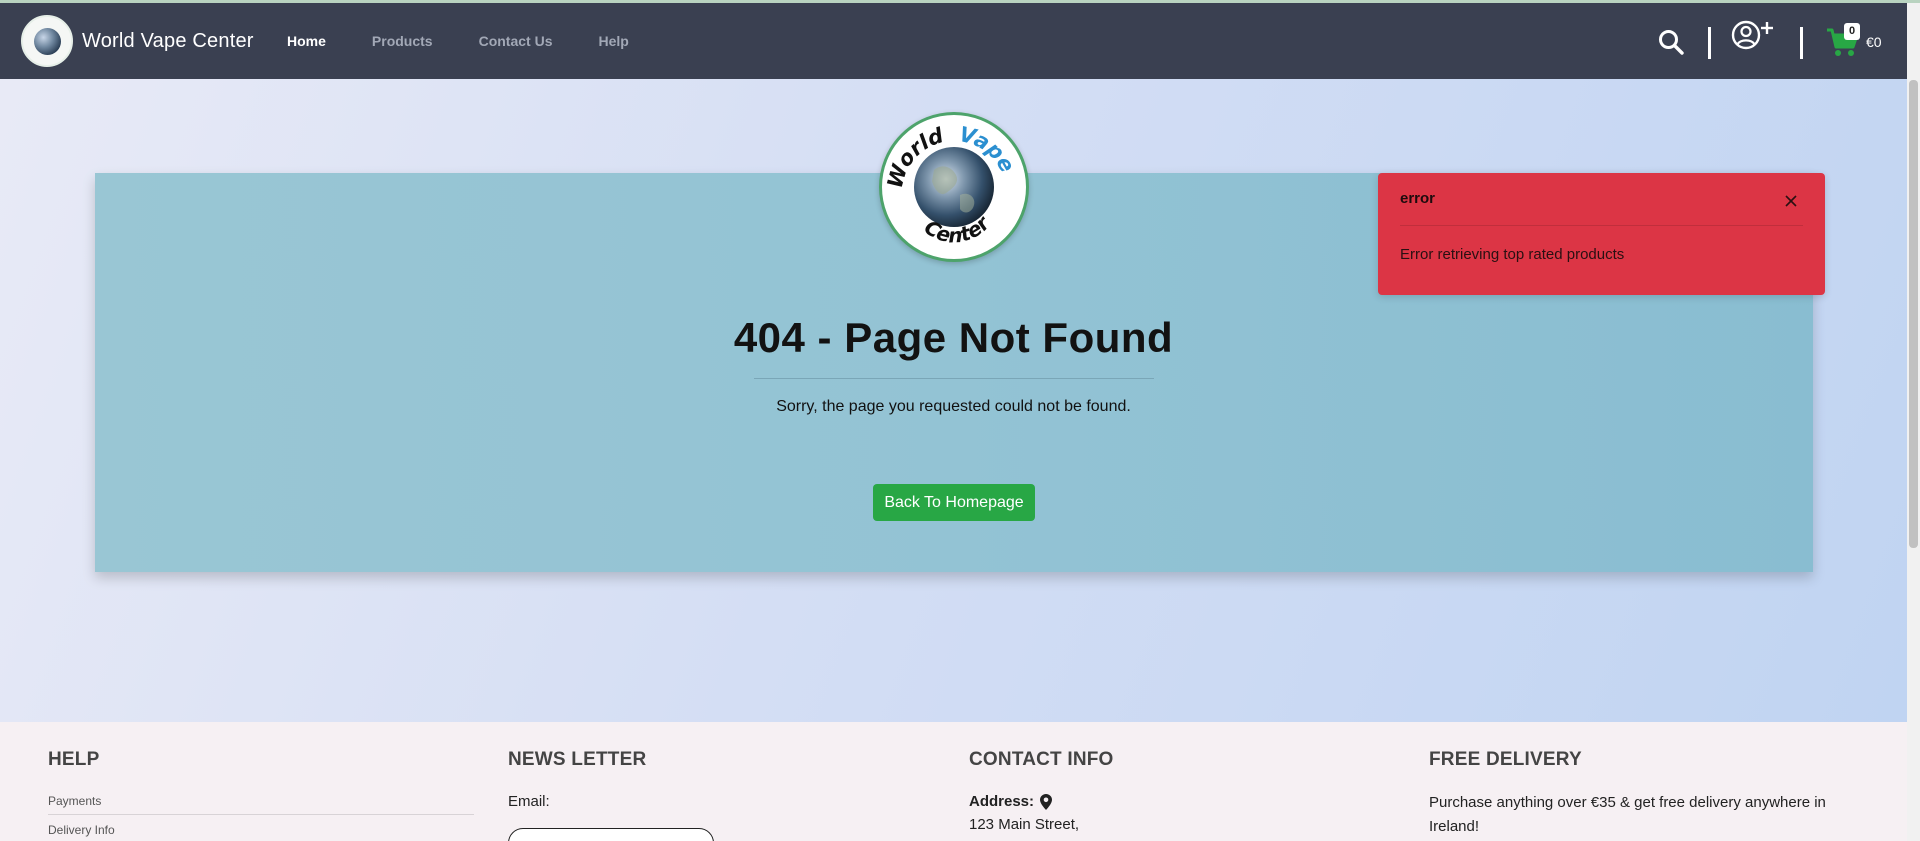 The width and height of the screenshot is (1920, 841). Describe the element at coordinates (1852, 31) in the screenshot. I see `cart-count-badge: 0` at that location.